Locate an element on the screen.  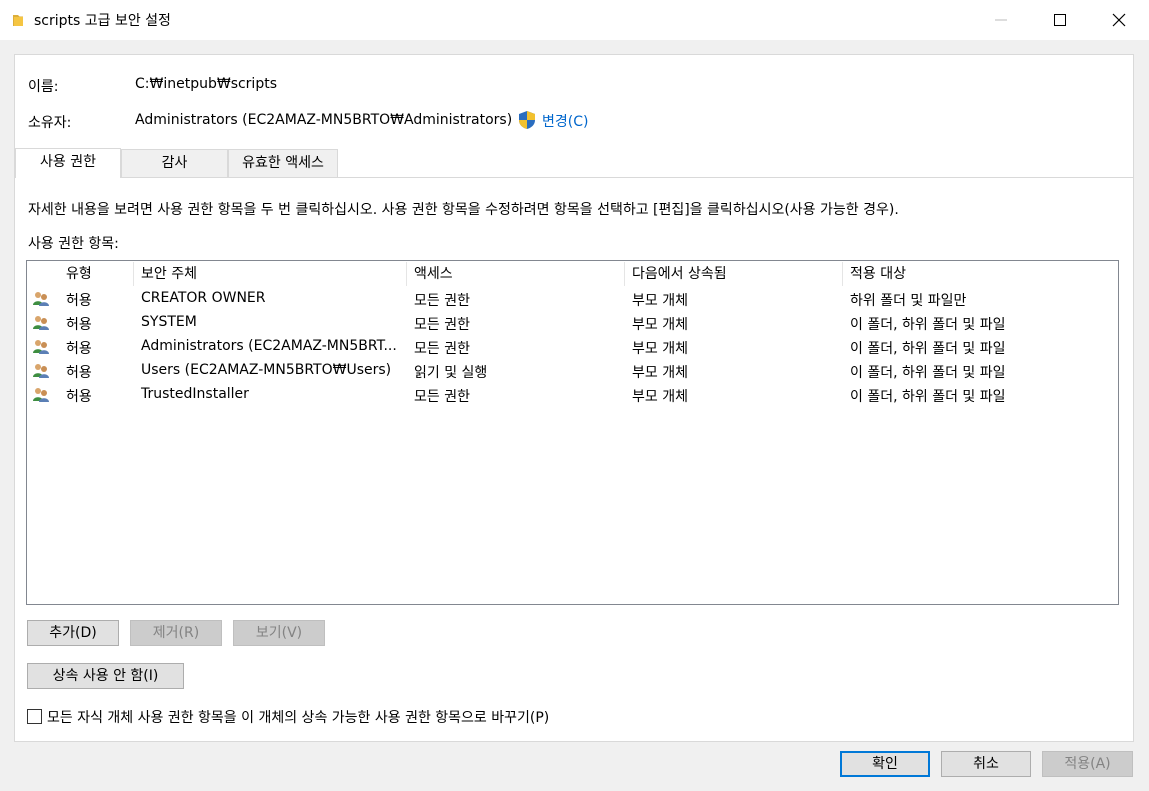
minimize-icon is located at coordinates (1001, 20).